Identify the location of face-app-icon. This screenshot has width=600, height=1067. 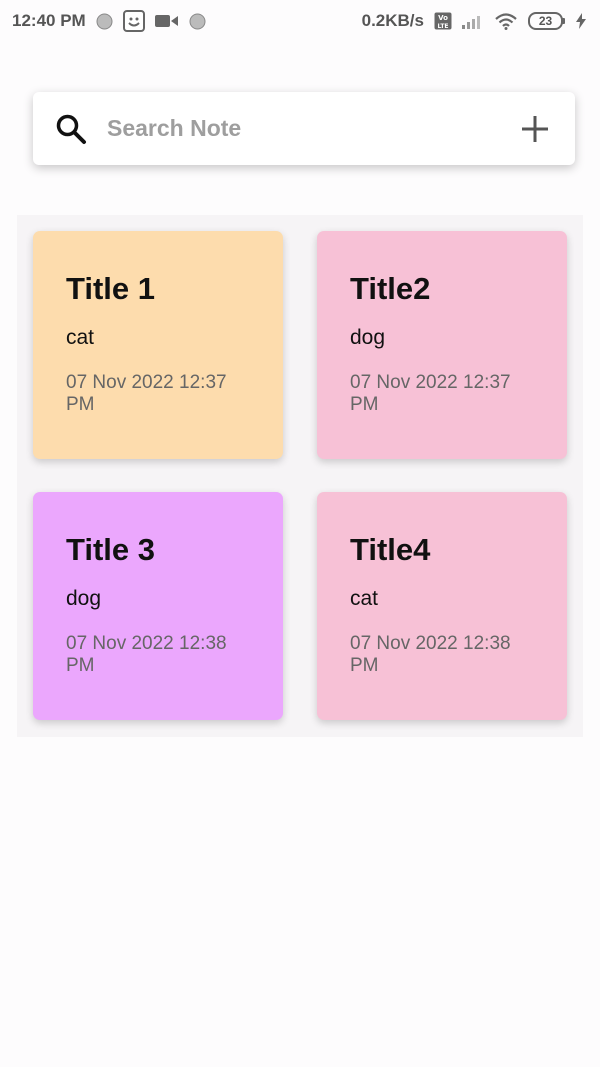
(133, 21).